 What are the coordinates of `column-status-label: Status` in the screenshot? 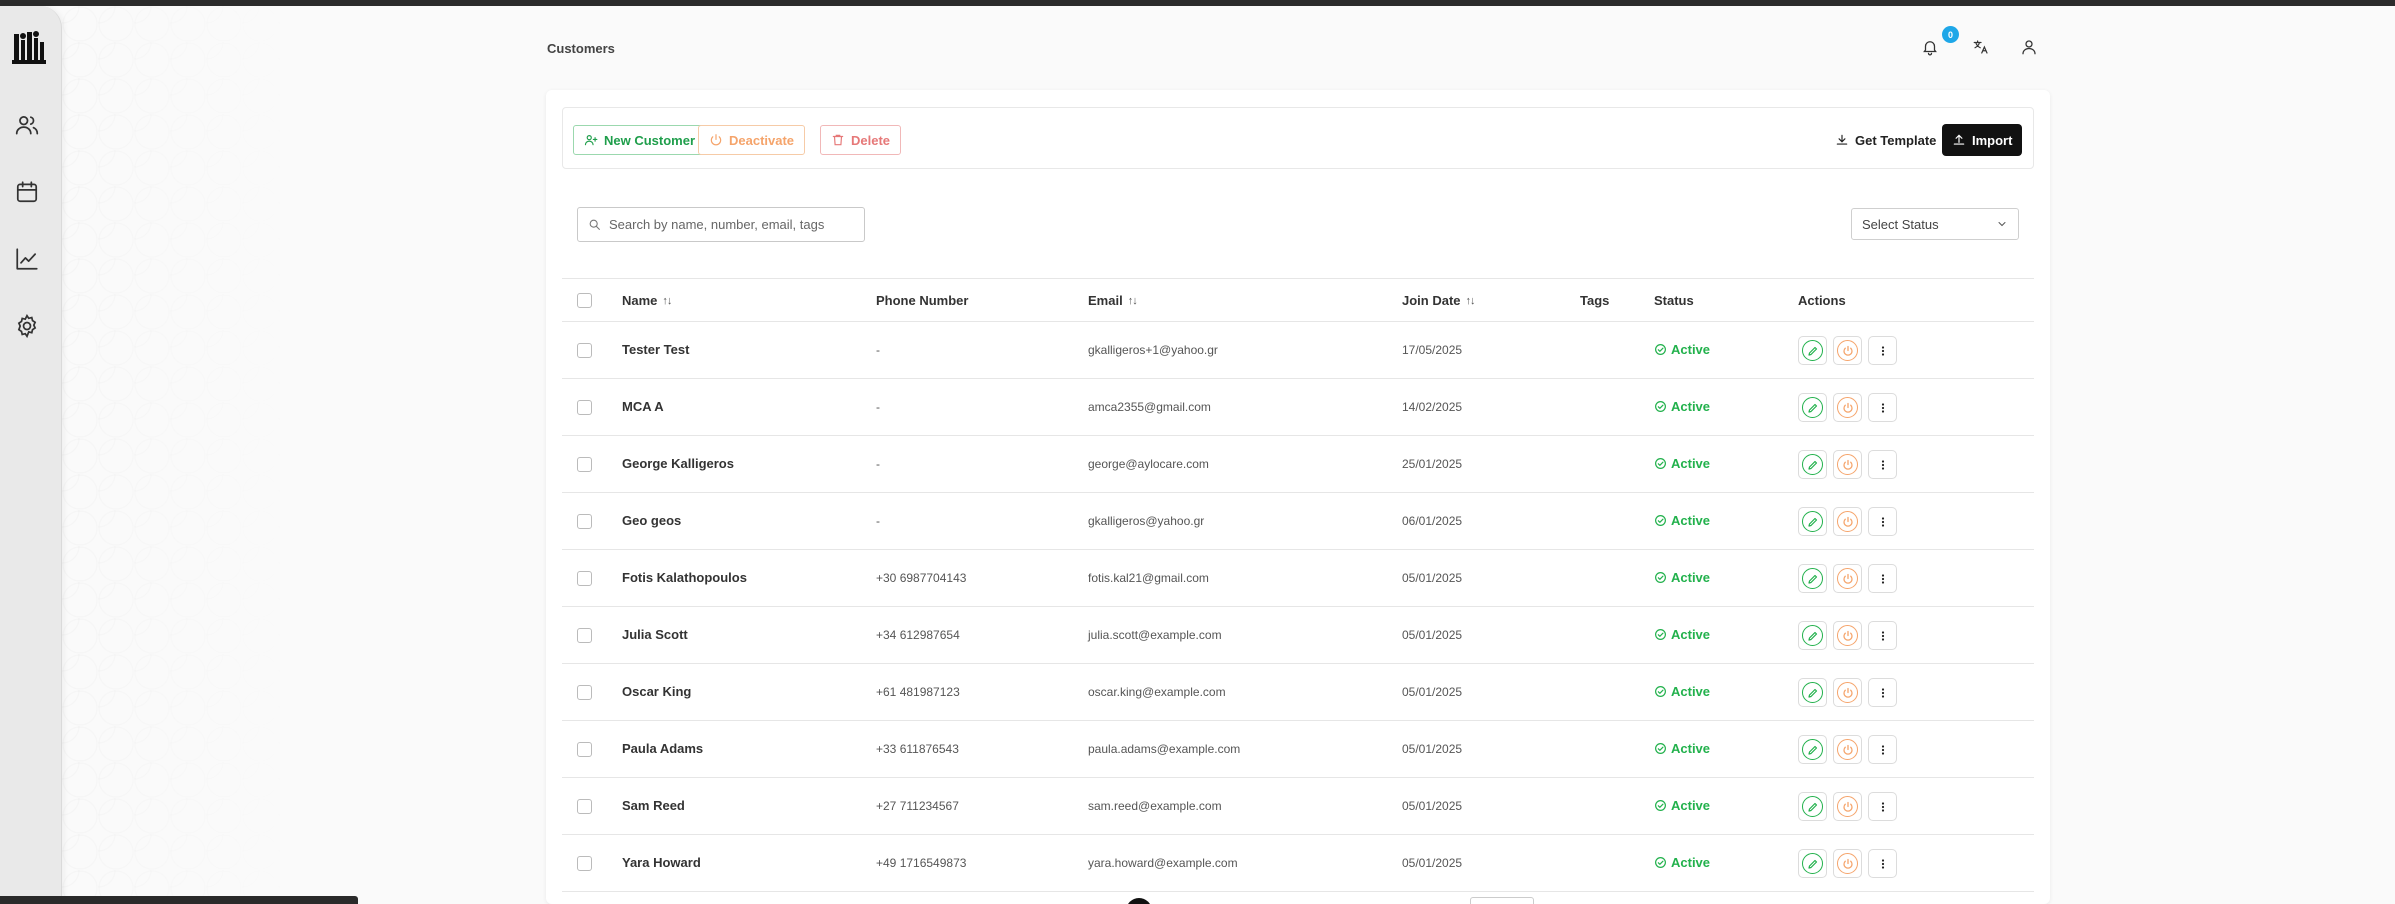 It's located at (1674, 300).